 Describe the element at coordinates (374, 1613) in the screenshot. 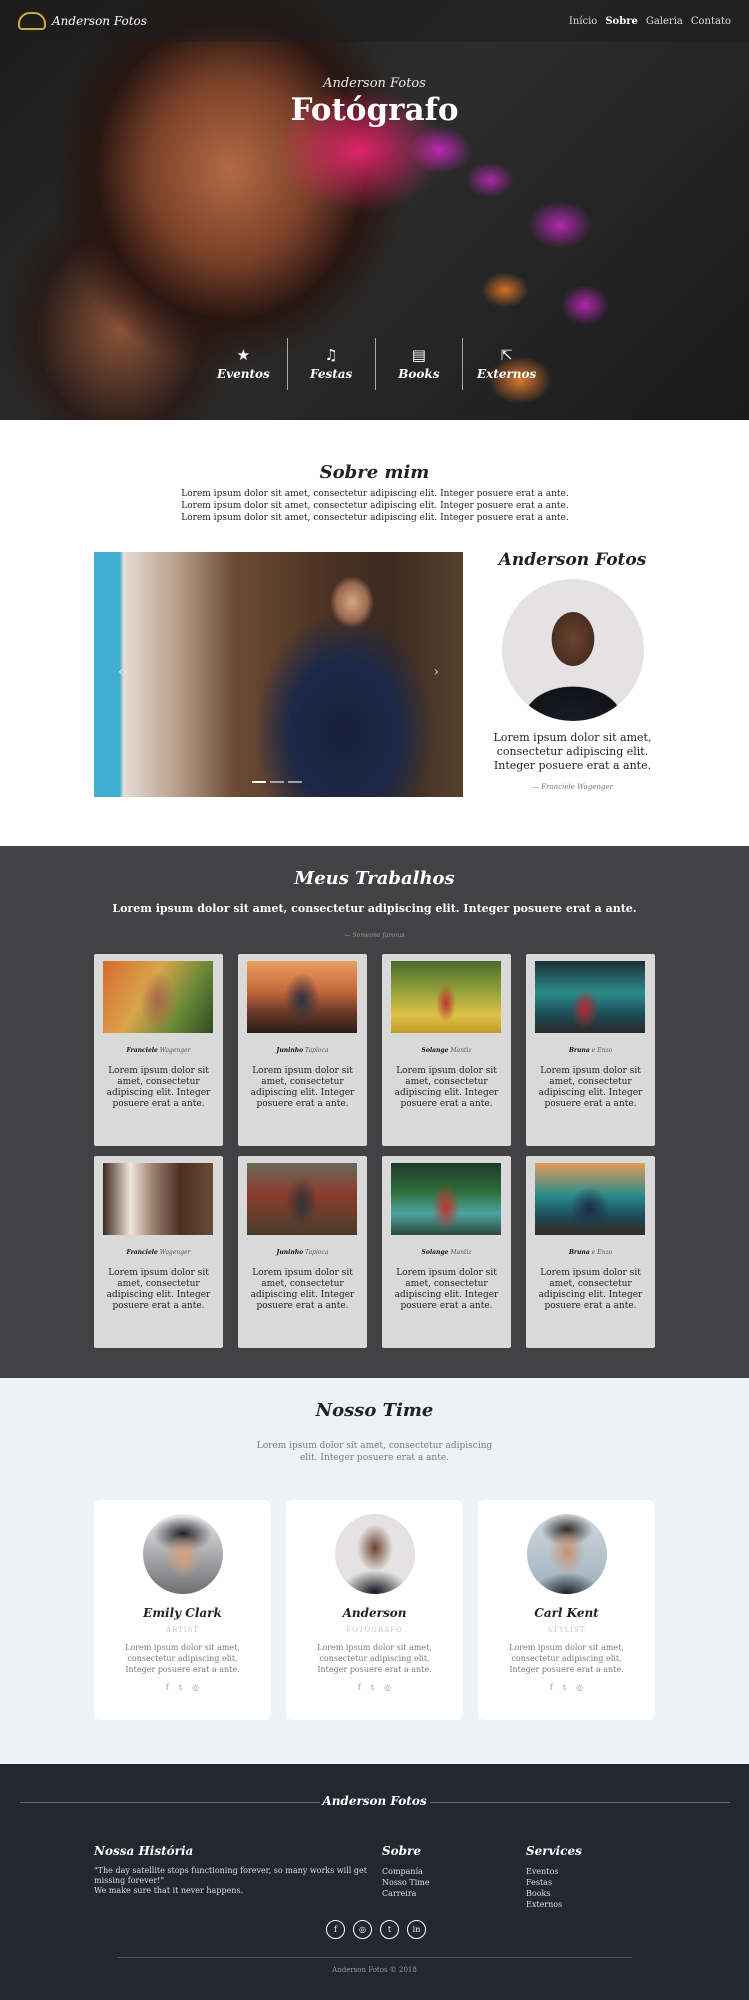

I see `member-name: Anderson` at that location.